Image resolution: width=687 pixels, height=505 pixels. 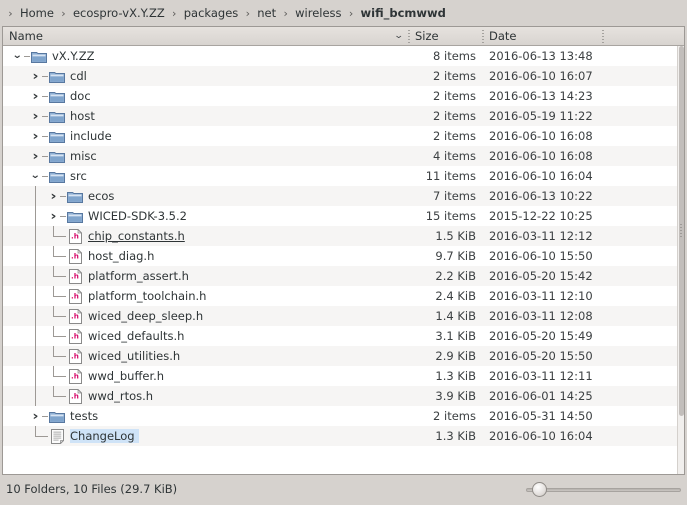 What do you see at coordinates (680, 260) in the screenshot?
I see `vertical-scrollbar` at bounding box center [680, 260].